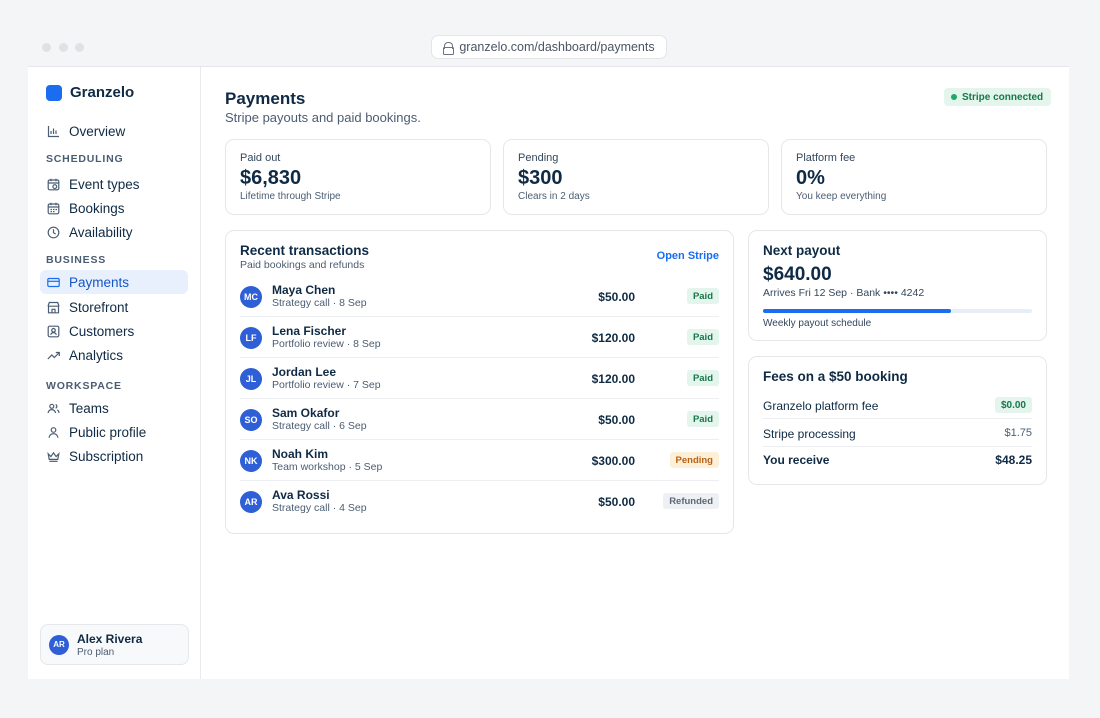 This screenshot has width=1100, height=718. Describe the element at coordinates (53, 131) in the screenshot. I see `bar-chart-icon` at that location.